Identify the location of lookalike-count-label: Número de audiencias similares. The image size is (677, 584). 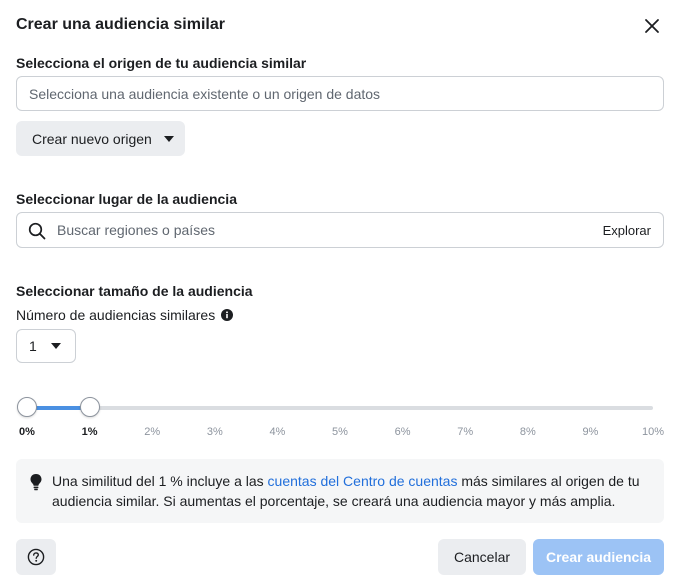
(125, 315).